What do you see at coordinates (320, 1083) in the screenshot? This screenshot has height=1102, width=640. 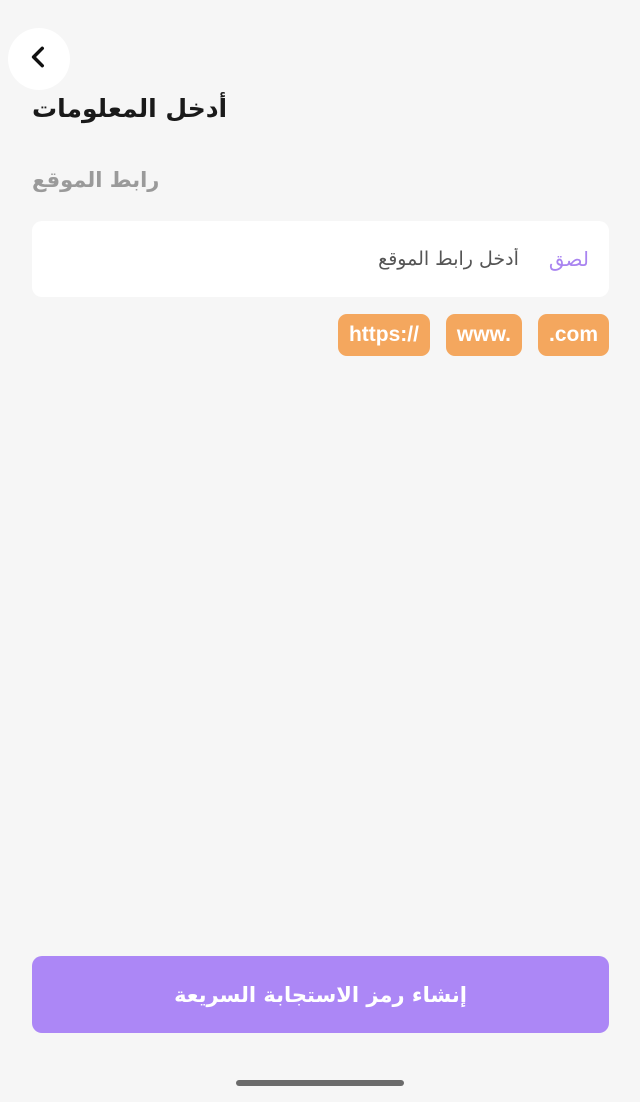 I see `home-indicator` at bounding box center [320, 1083].